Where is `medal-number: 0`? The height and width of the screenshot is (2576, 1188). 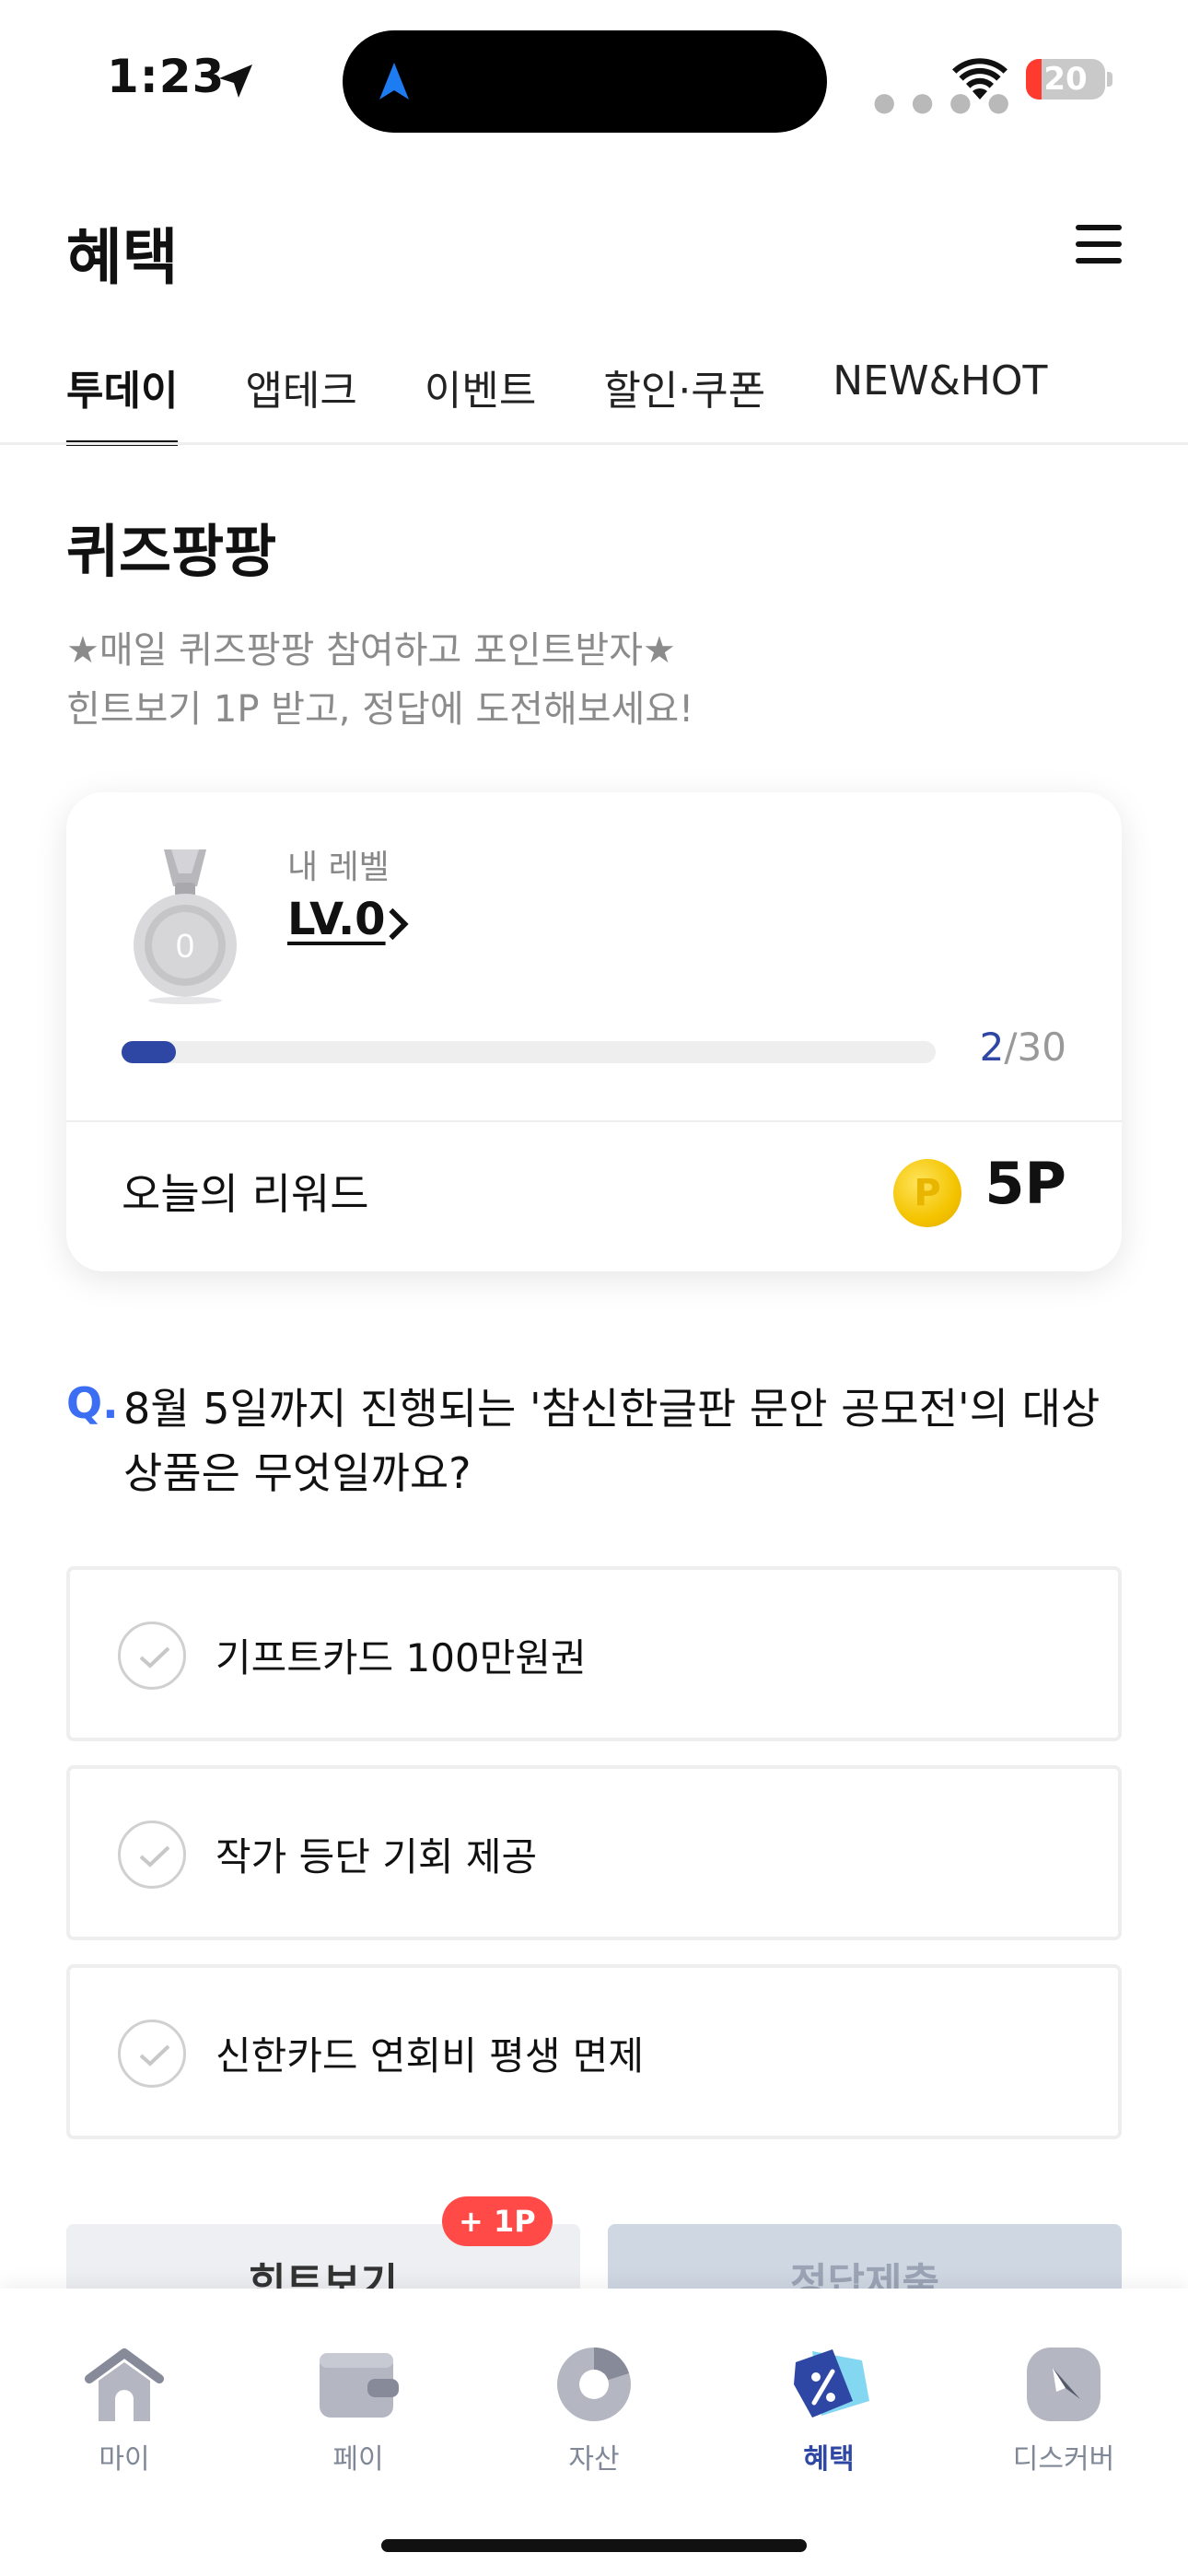 medal-number: 0 is located at coordinates (185, 946).